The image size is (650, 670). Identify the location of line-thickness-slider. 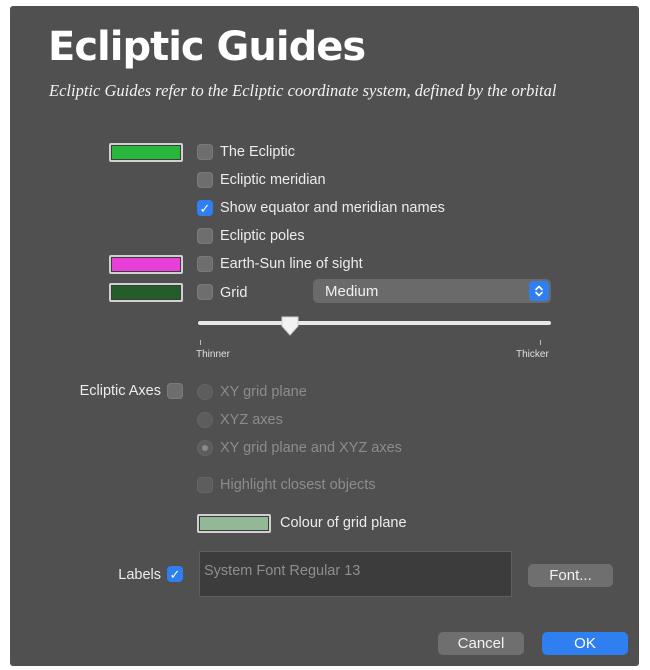
(374, 323).